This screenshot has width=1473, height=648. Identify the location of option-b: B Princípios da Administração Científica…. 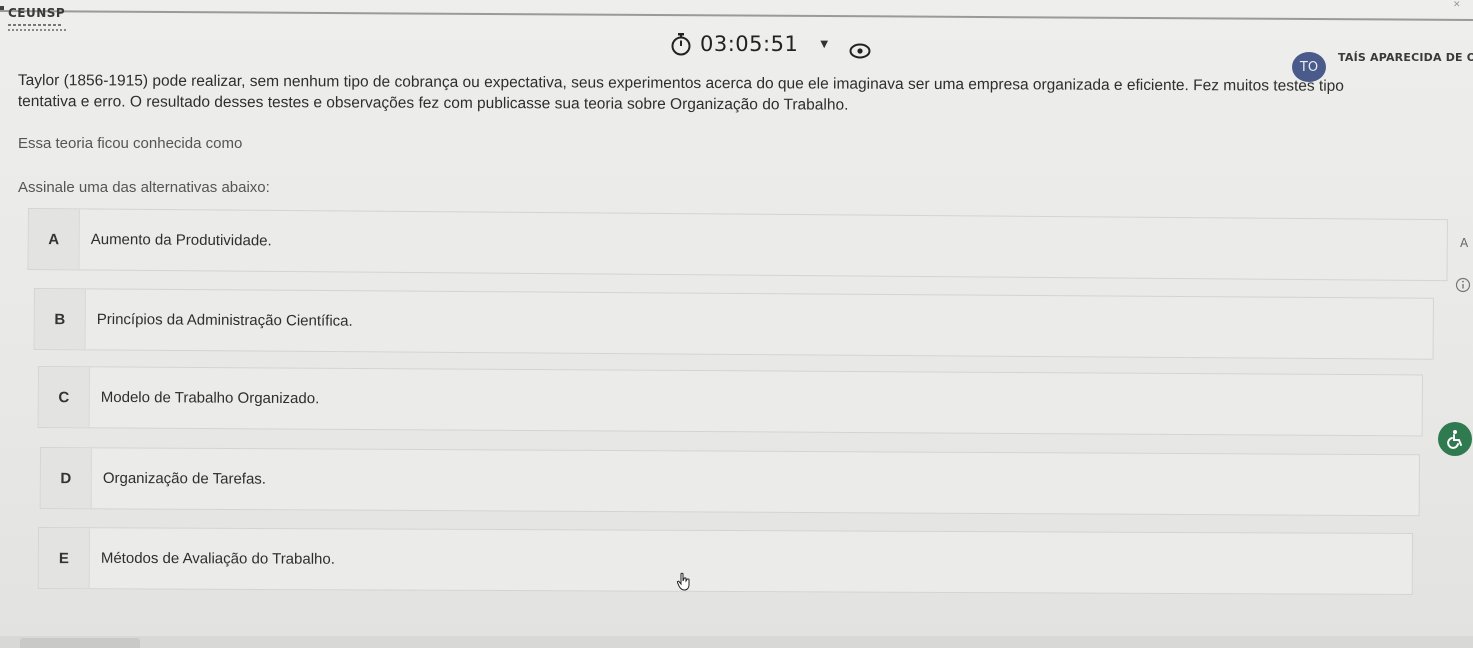
(733, 324).